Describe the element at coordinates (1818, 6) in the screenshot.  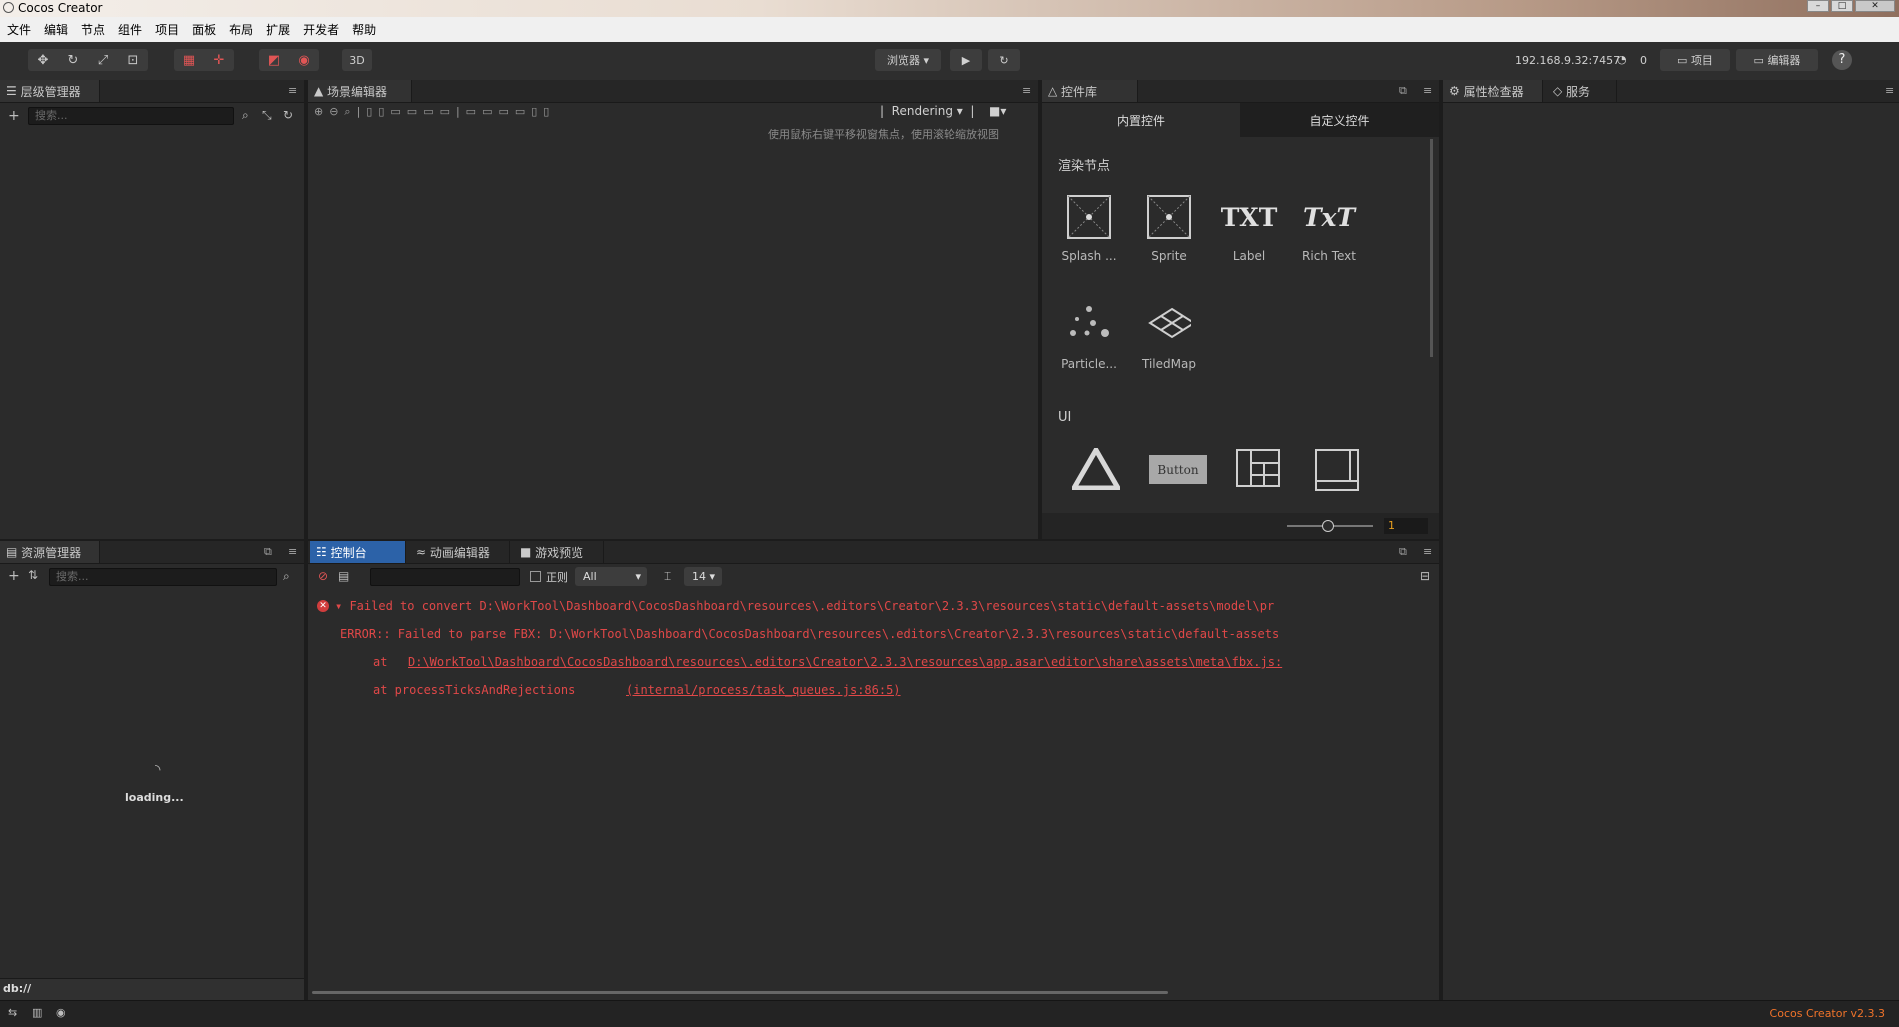
I see `minimize-icon: –` at that location.